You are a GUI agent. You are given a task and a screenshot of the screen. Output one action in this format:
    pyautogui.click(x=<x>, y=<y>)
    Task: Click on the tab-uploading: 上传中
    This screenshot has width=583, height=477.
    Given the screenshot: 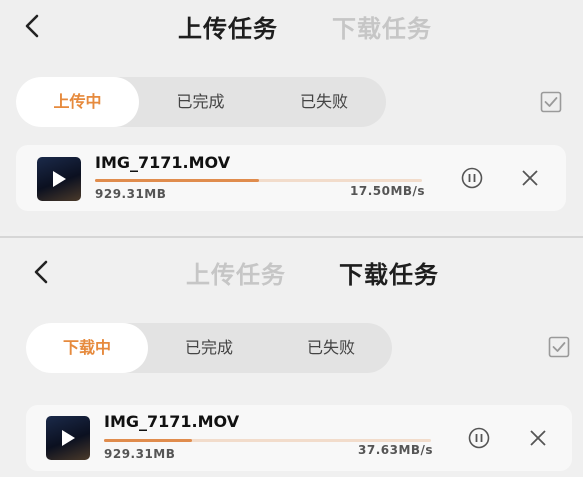 What is the action you would take?
    pyautogui.click(x=77, y=102)
    